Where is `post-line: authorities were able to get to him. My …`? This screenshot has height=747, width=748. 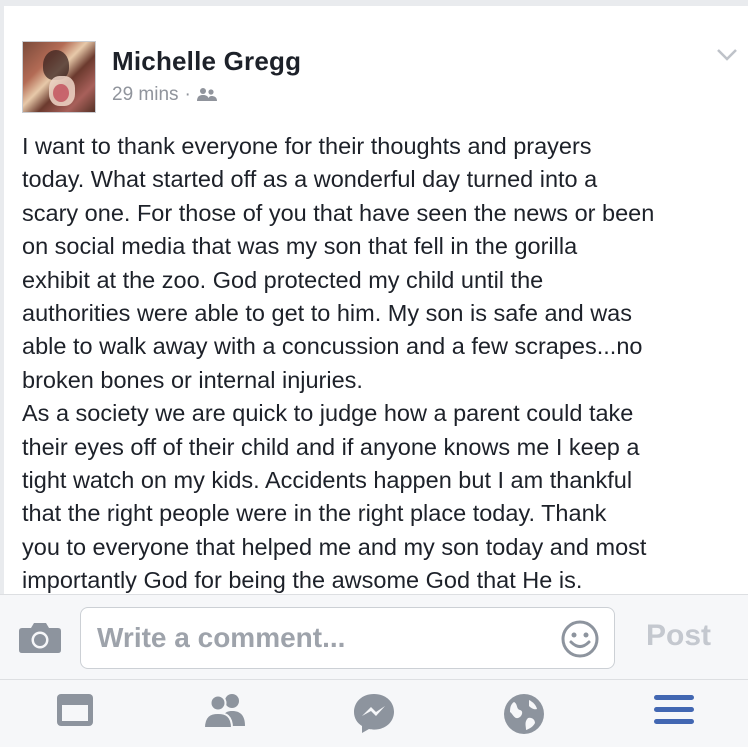
post-line: authorities were able to get to him. My … is located at coordinates (327, 313).